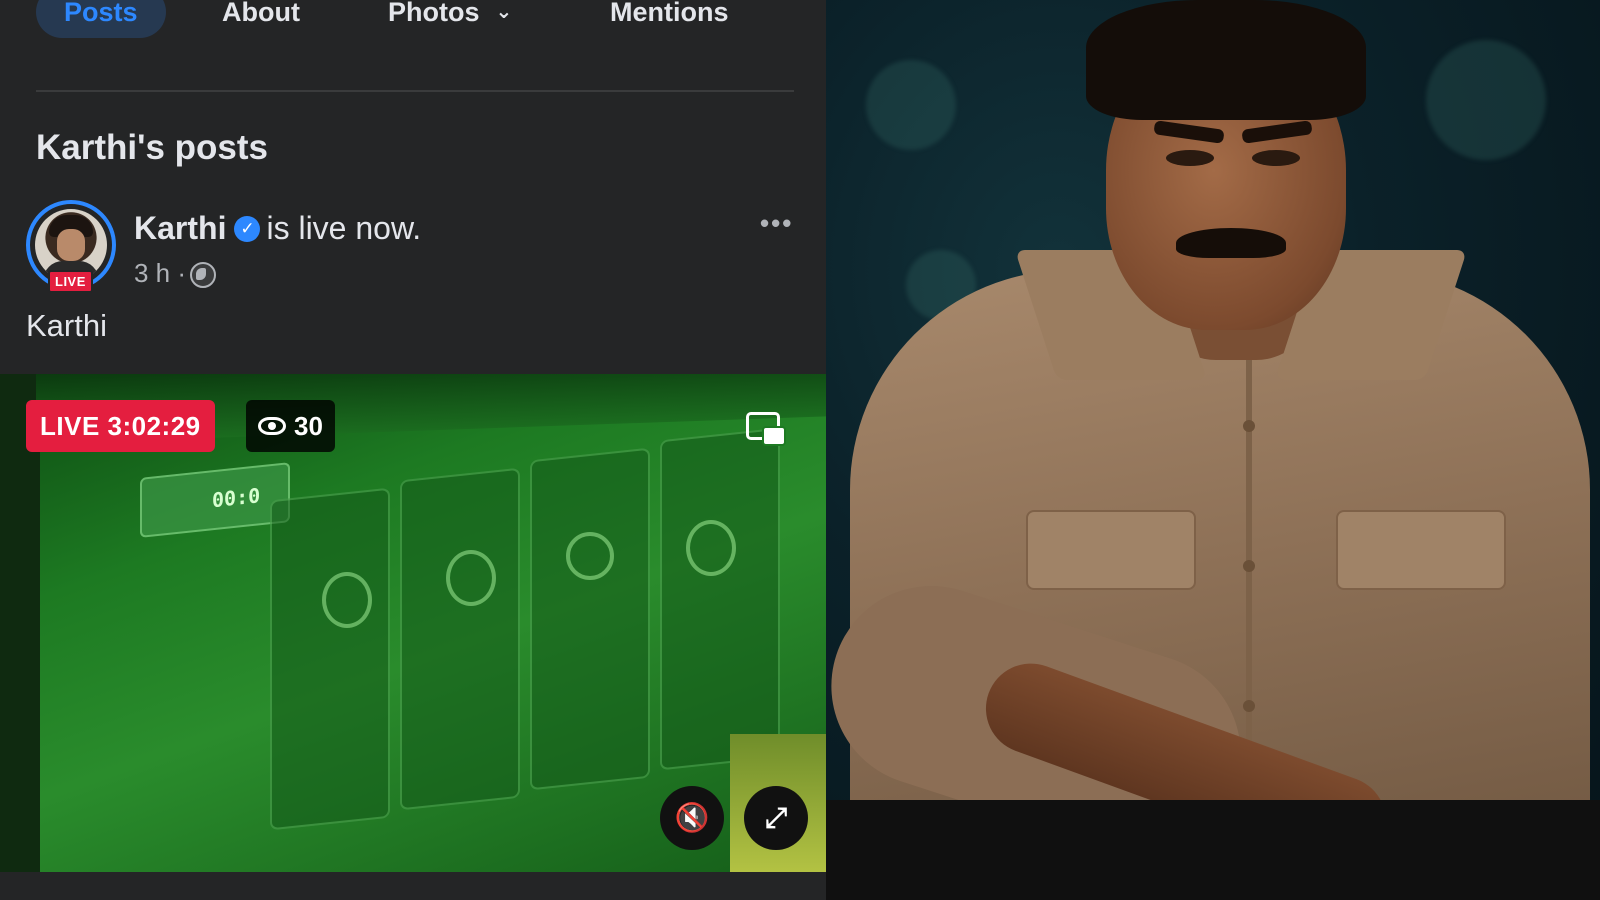 The width and height of the screenshot is (1600, 900). Describe the element at coordinates (152, 147) in the screenshot. I see `section-title: Karthi's posts` at that location.